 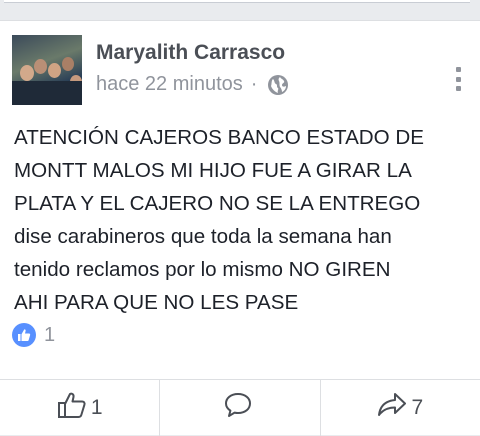 What do you see at coordinates (74, 408) in the screenshot?
I see `thumbs-up-icon` at bounding box center [74, 408].